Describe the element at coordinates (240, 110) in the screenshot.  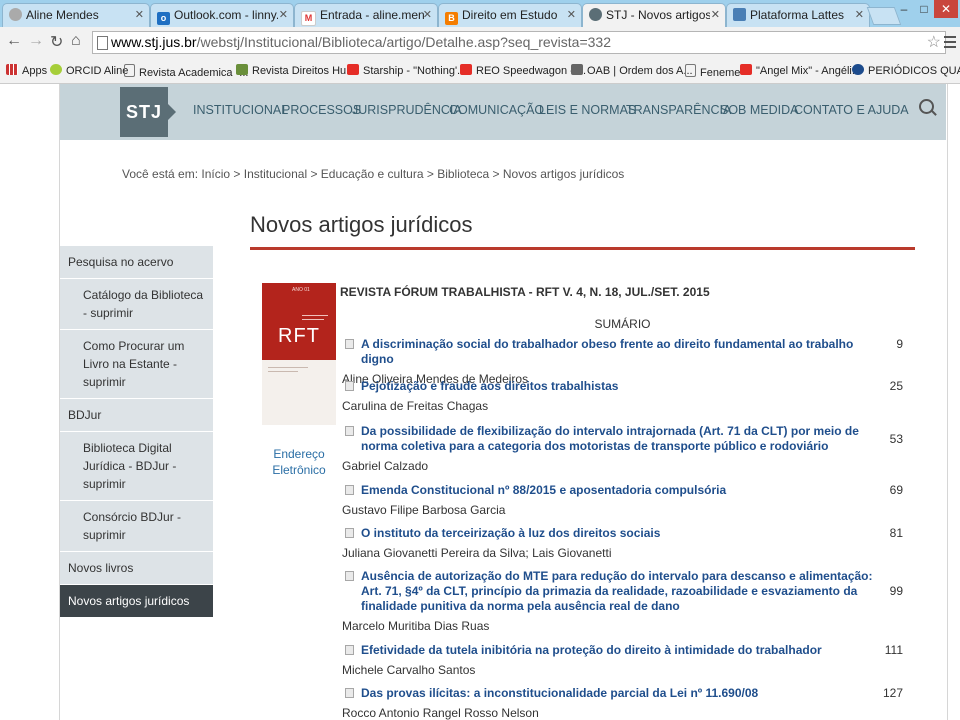
I see `nav-institucional: INSTITUCIONAL` at that location.